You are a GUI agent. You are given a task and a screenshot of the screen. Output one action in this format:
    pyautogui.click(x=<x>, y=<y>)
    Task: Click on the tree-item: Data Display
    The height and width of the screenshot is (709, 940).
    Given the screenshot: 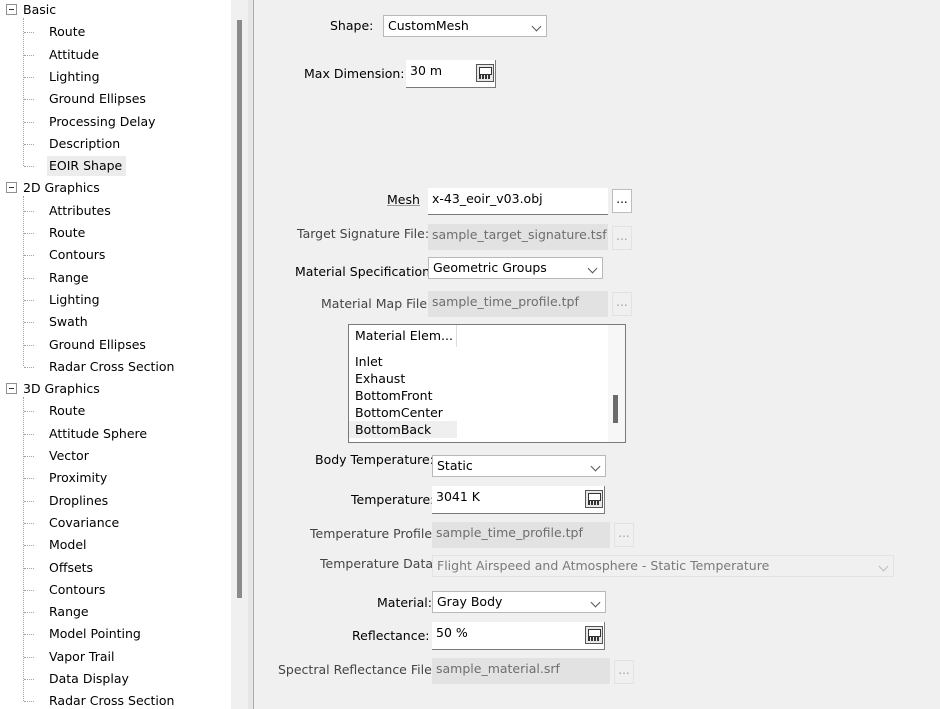 What is the action you would take?
    pyautogui.click(x=115, y=679)
    